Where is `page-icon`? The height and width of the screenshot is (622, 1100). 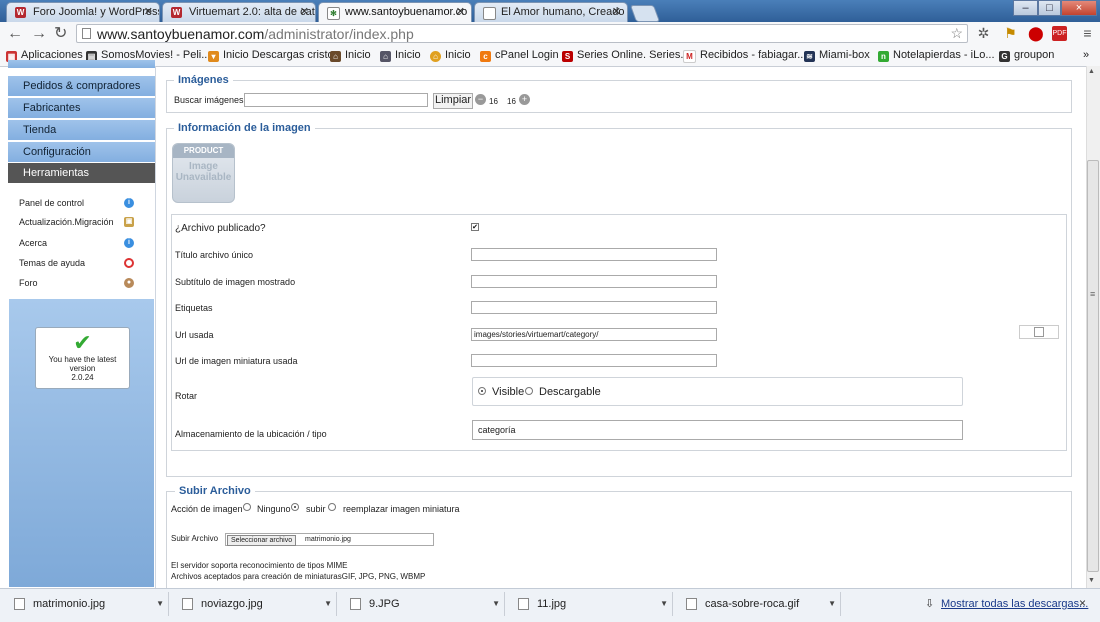
page-icon is located at coordinates (86, 33).